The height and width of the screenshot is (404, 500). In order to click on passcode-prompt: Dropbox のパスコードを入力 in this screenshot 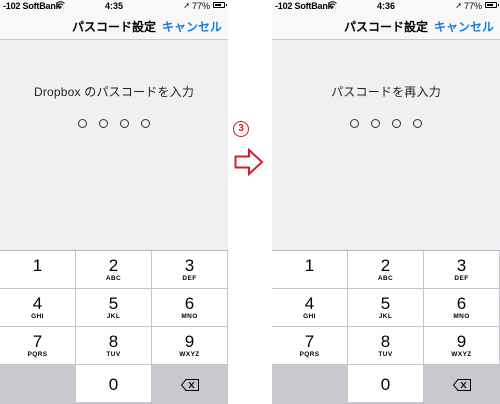, I will do `click(114, 92)`.